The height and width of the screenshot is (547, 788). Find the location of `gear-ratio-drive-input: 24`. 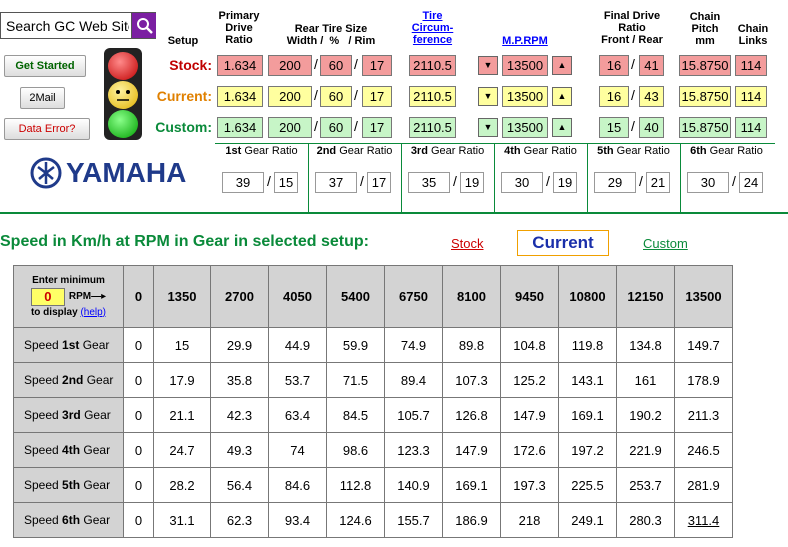

gear-ratio-drive-input: 24 is located at coordinates (751, 182).